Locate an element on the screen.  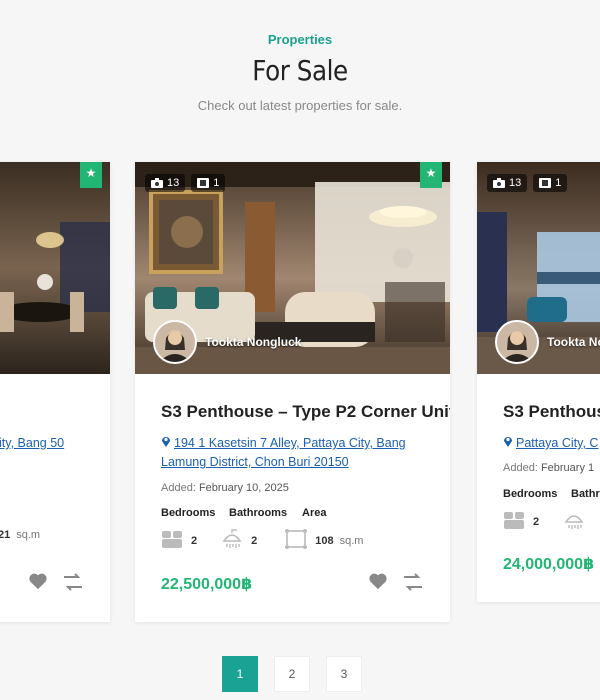
agent-info: Tookta No is located at coordinates (547, 342).